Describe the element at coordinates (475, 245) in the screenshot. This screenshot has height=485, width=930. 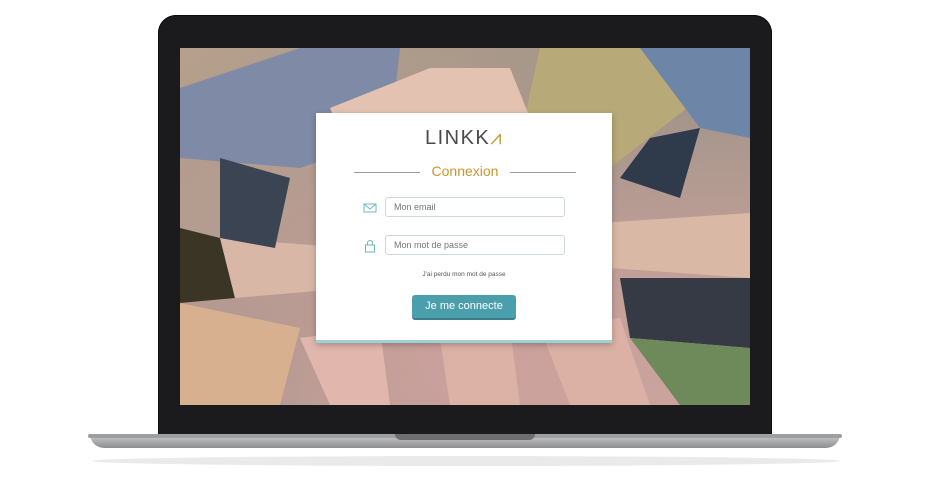
I see `password-field` at that location.